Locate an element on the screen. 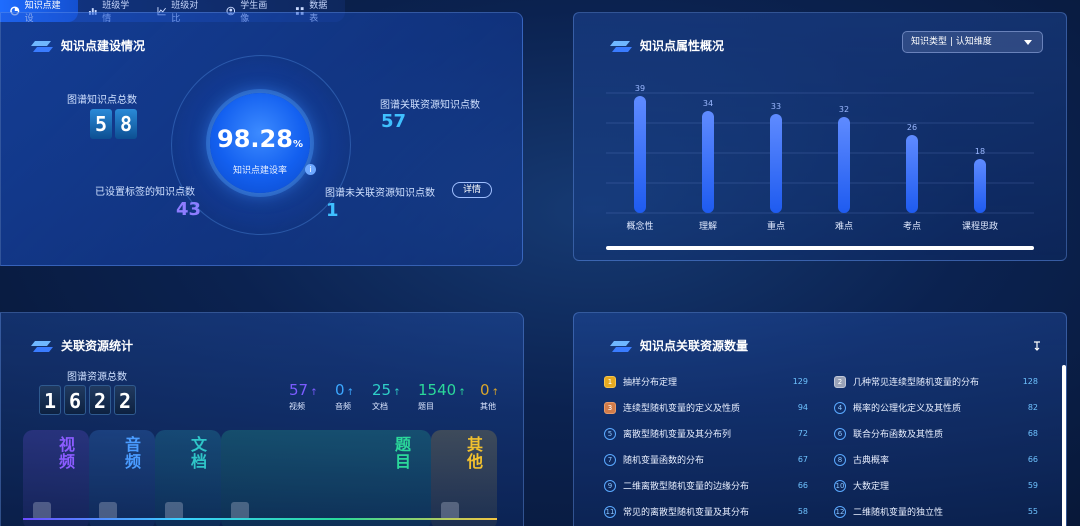 Image resolution: width=1080 pixels, height=526 pixels. list-scrollbar is located at coordinates (1064, 445).